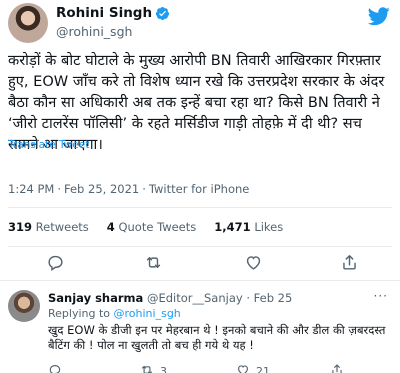  Describe the element at coordinates (162, 13) in the screenshot. I see `verified-badge-icon` at that location.